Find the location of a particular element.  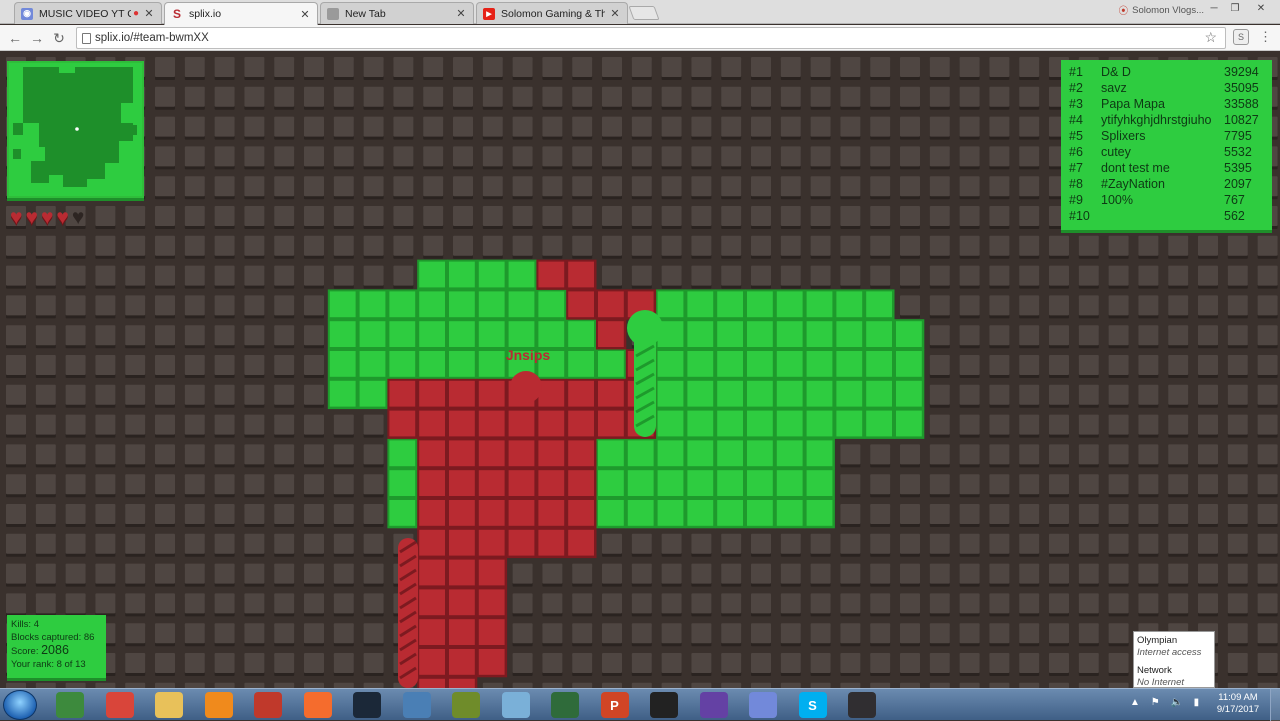

media-player-icon is located at coordinates (218, 705).